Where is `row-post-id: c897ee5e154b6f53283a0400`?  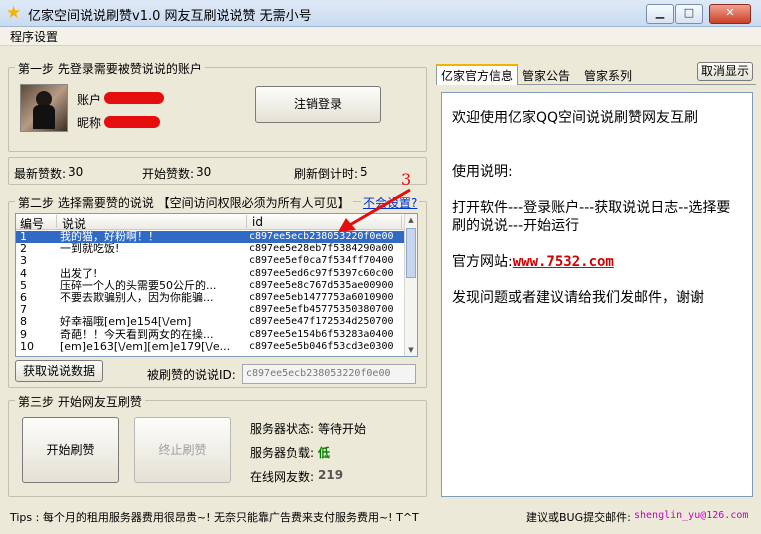
row-post-id: c897ee5e154b6f53283a0400 is located at coordinates (321, 334).